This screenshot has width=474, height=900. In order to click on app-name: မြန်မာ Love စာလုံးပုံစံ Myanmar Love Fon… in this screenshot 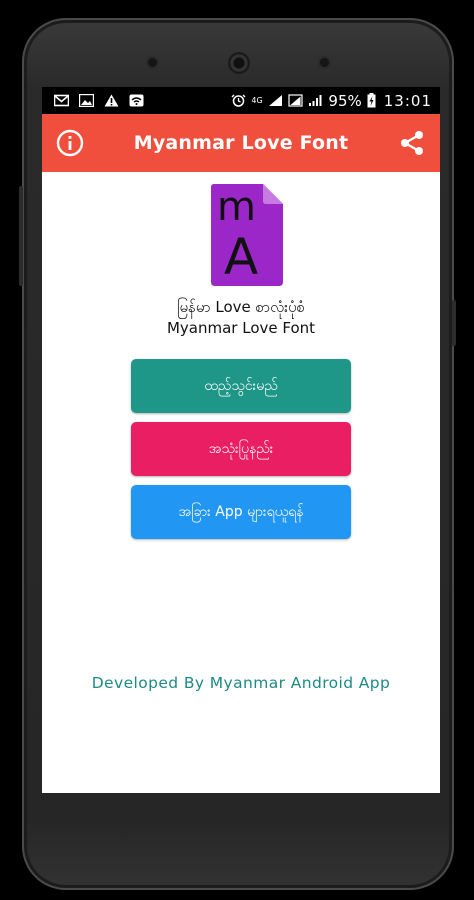, I will do `click(241, 318)`.